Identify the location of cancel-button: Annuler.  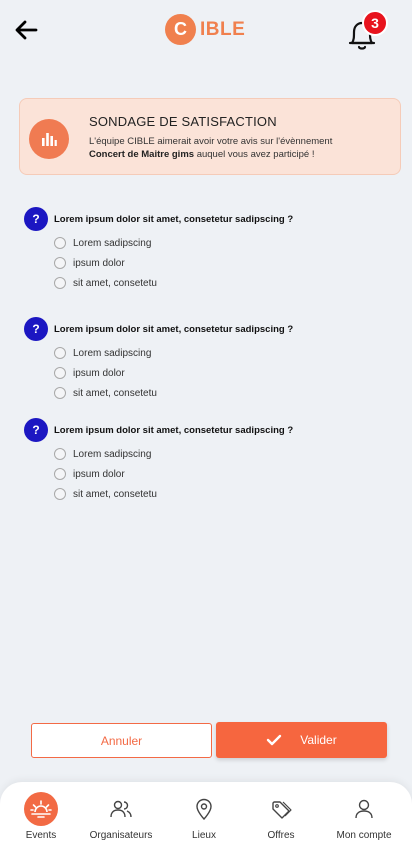
(121, 740).